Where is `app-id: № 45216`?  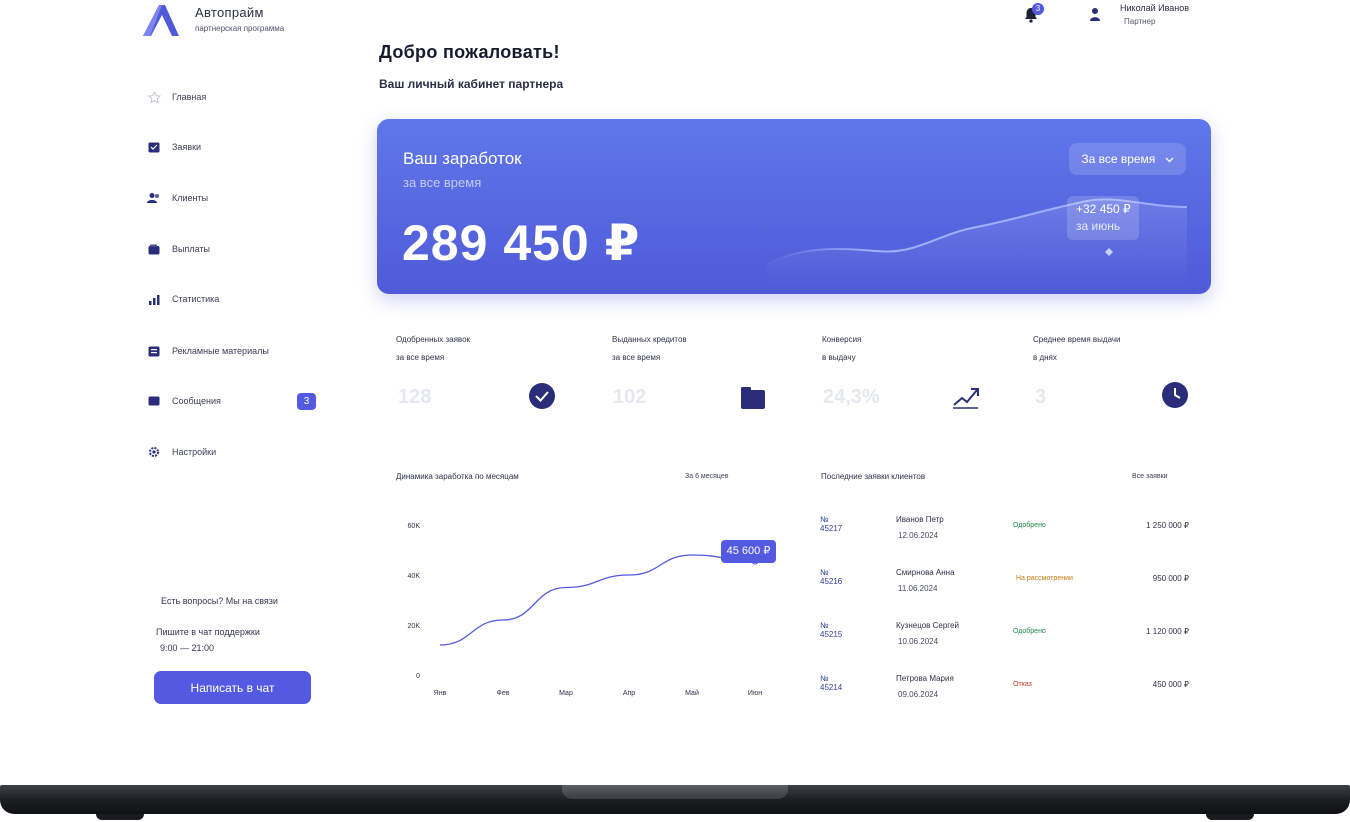 app-id: № 45216 is located at coordinates (831, 577).